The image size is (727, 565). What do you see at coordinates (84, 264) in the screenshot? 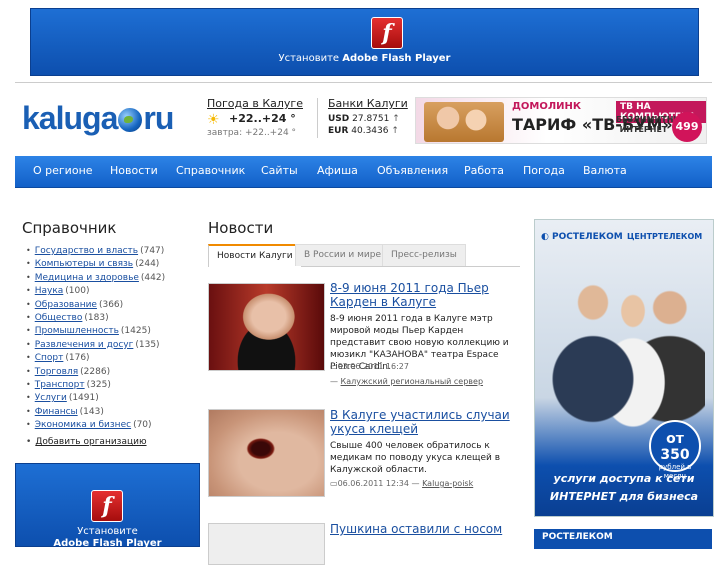
I see `directory-link: Компьютеры и связь` at bounding box center [84, 264].